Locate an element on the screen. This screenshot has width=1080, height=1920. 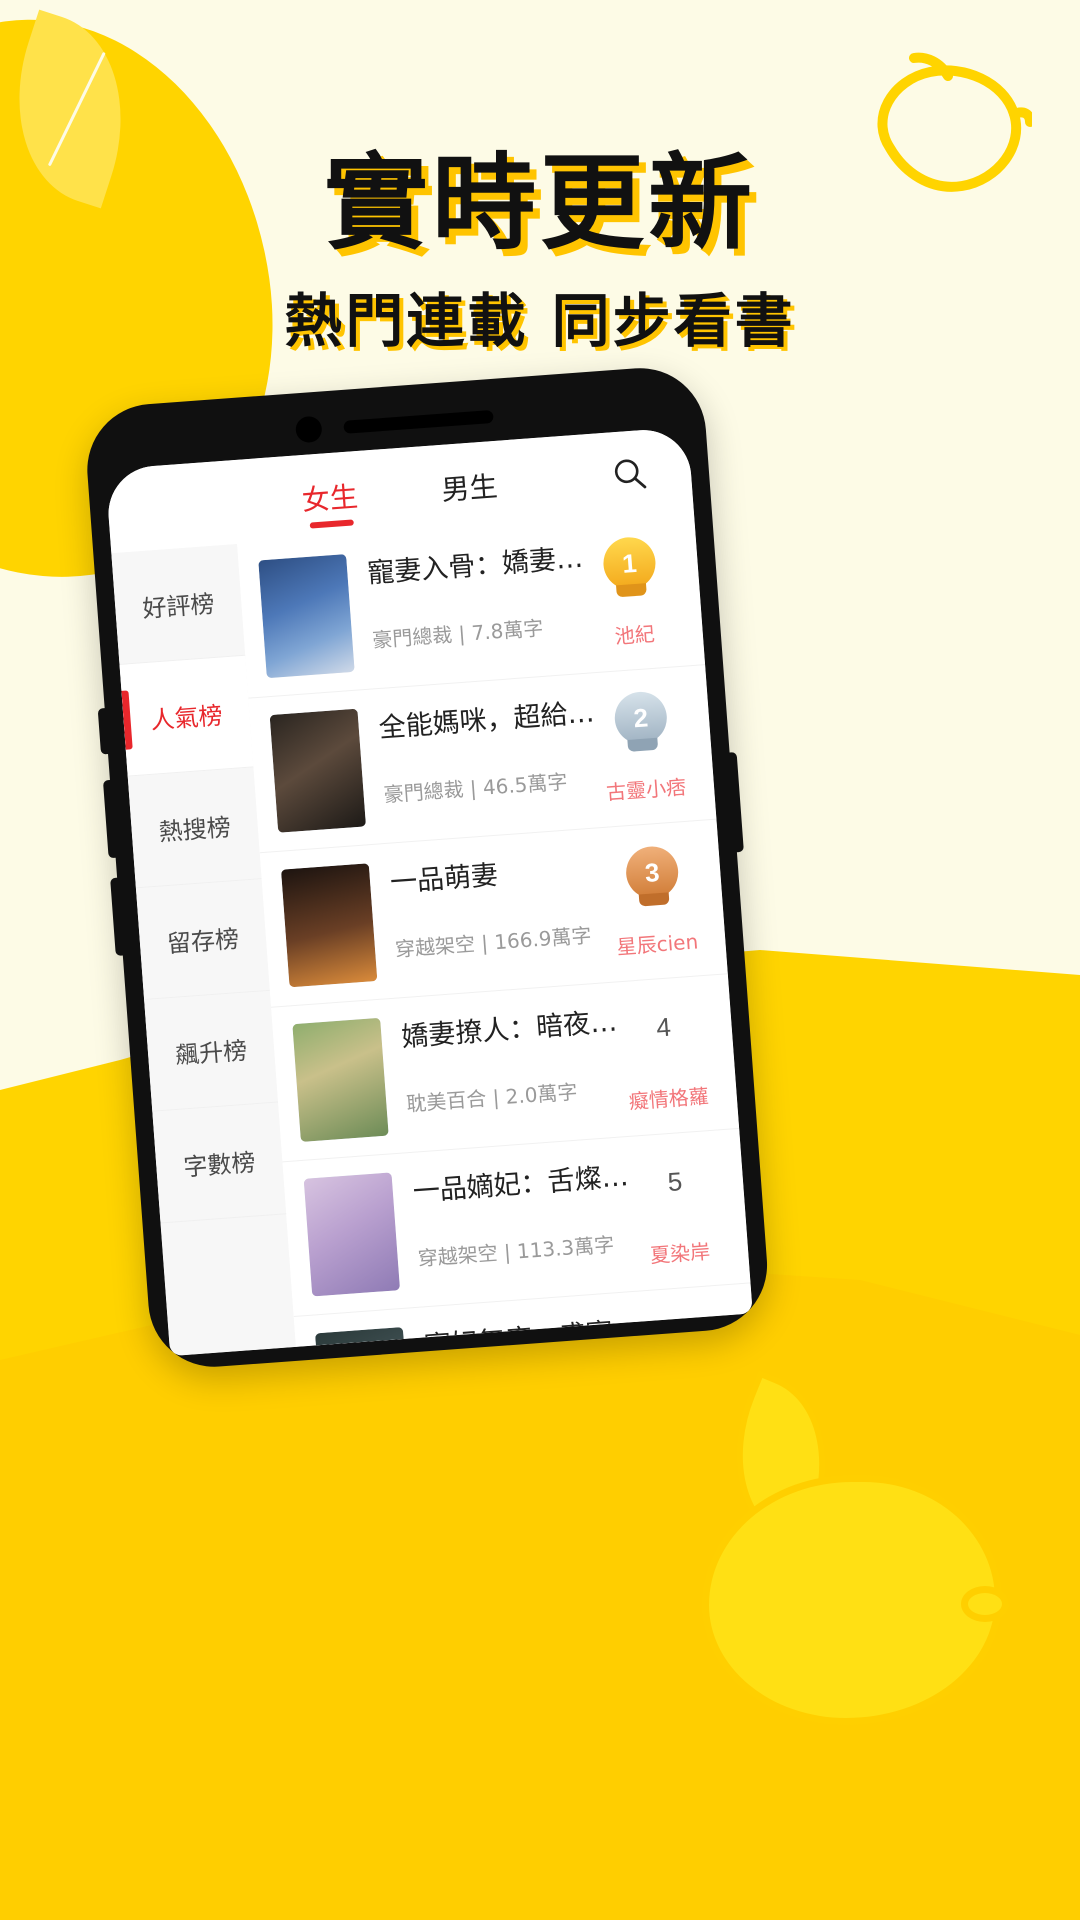
book-title: 寵妻入骨：嬌妻難養 is located at coordinates (475, 566).